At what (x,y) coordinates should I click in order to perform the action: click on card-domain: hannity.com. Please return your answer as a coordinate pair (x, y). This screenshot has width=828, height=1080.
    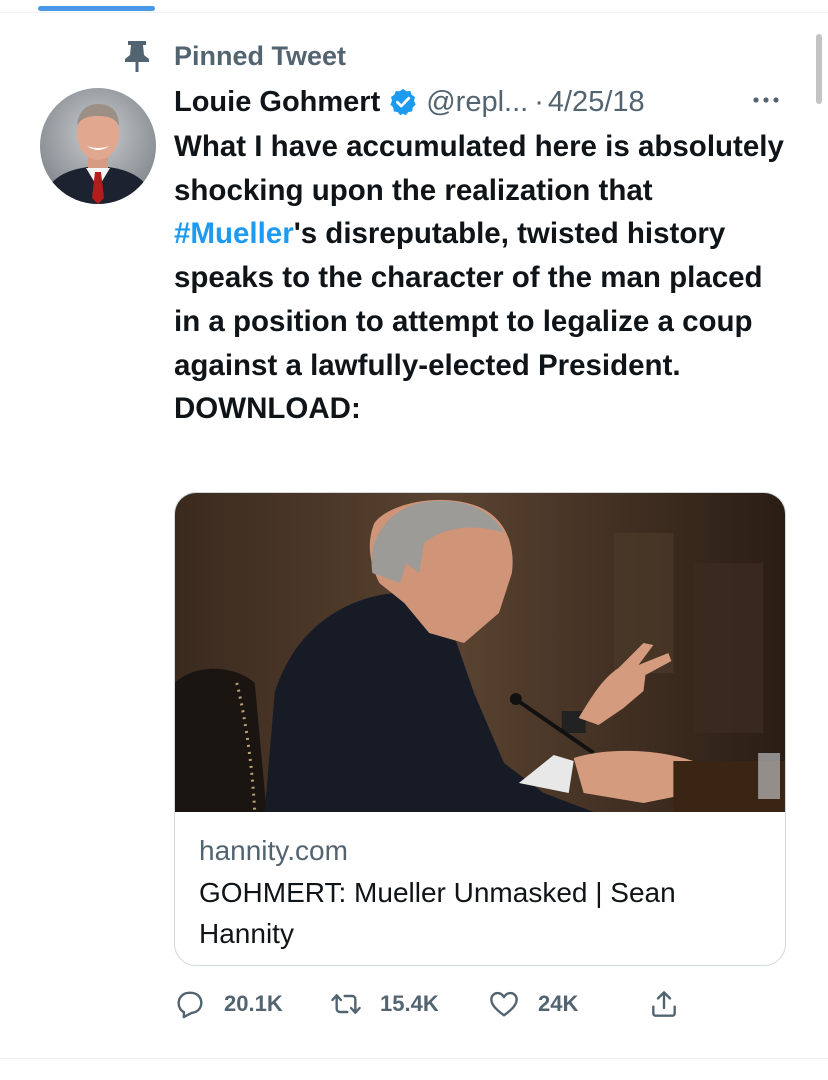
    Looking at the image, I should click on (273, 850).